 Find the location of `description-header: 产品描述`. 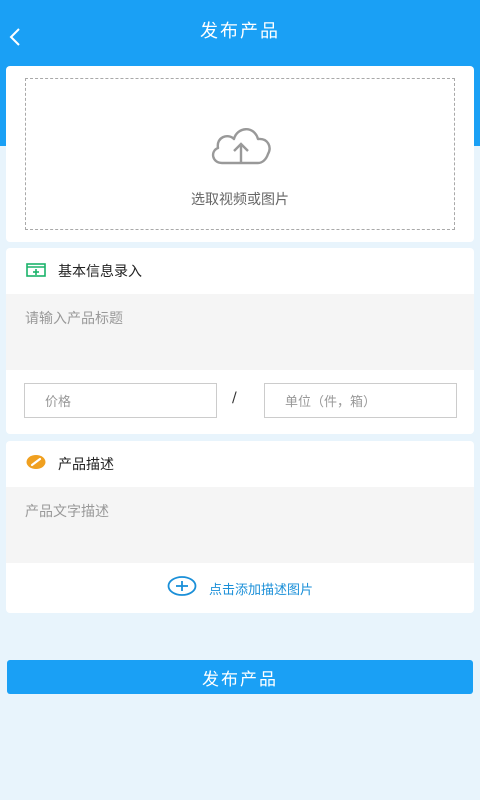

description-header: 产品描述 is located at coordinates (240, 464).